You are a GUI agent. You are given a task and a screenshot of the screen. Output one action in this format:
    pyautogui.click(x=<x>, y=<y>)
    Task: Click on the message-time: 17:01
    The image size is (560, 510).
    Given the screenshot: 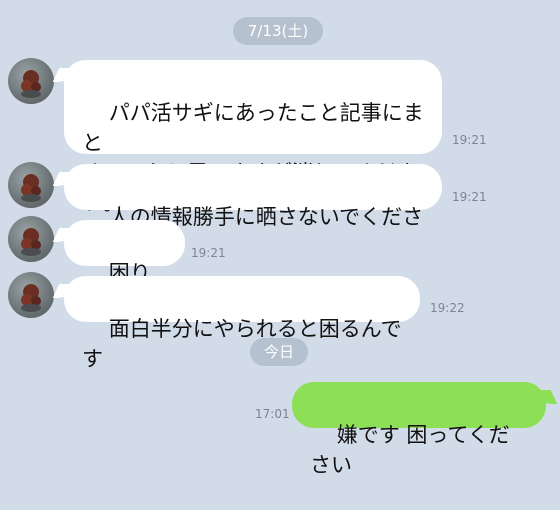 What is the action you would take?
    pyautogui.click(x=272, y=414)
    